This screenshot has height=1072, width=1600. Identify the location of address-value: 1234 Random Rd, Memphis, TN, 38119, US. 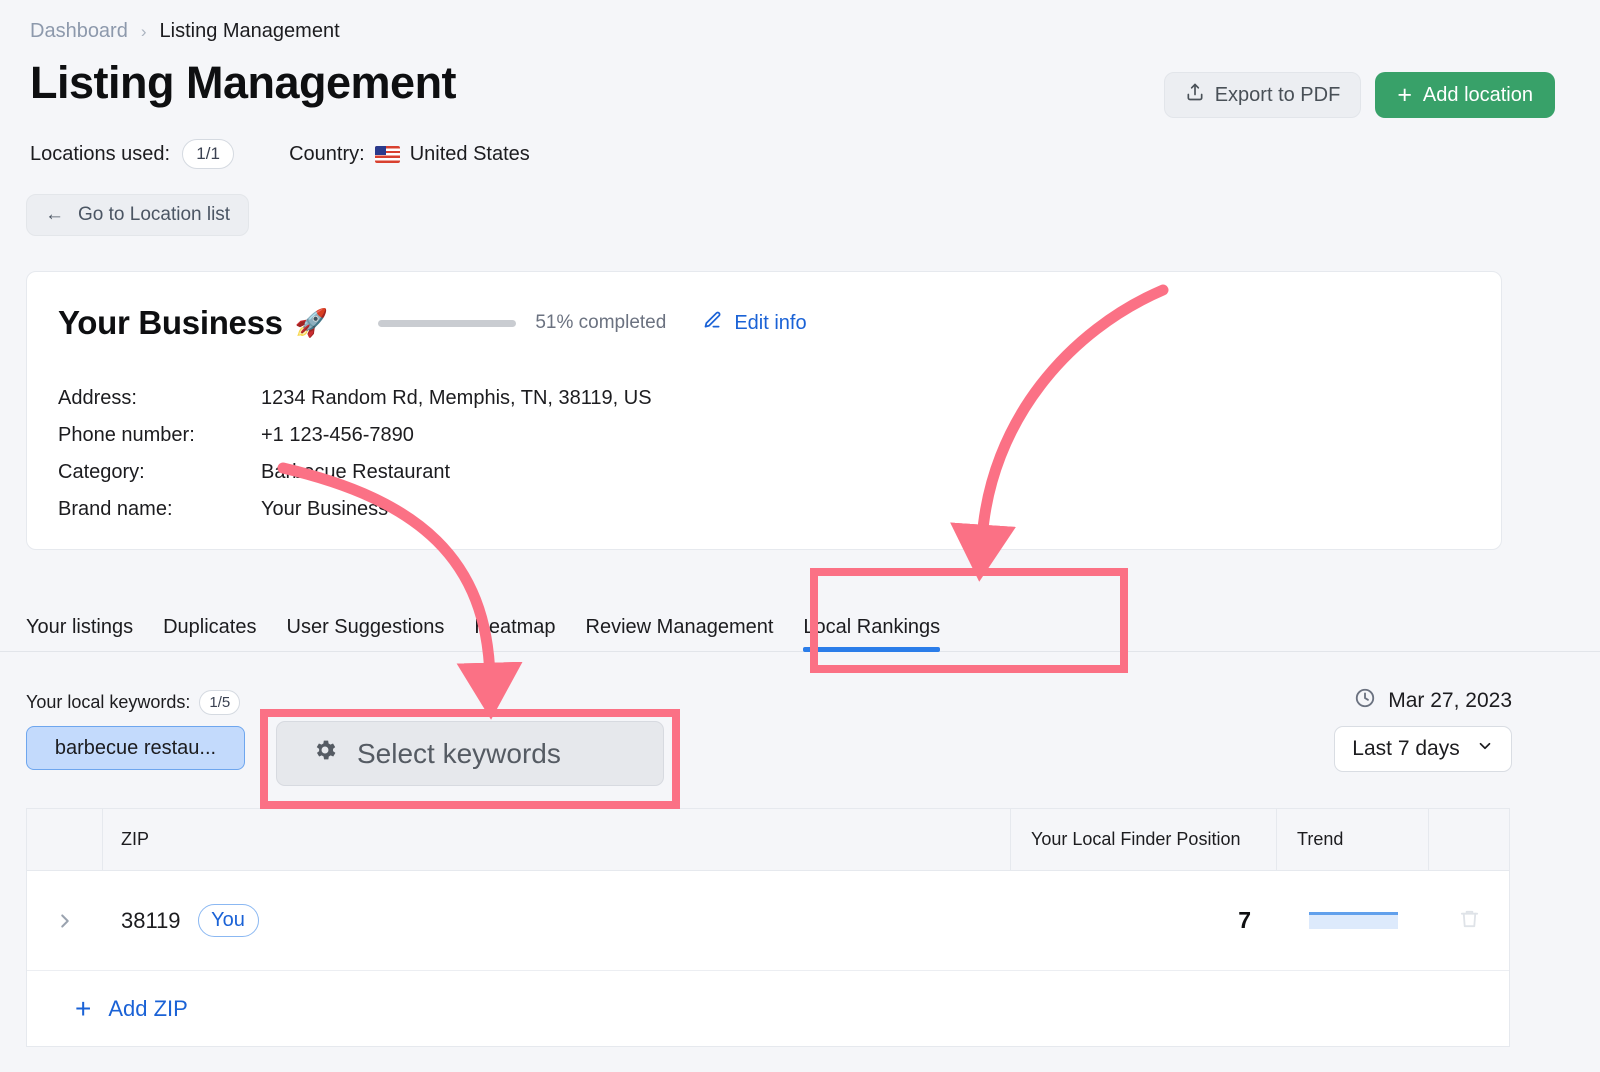
(456, 398).